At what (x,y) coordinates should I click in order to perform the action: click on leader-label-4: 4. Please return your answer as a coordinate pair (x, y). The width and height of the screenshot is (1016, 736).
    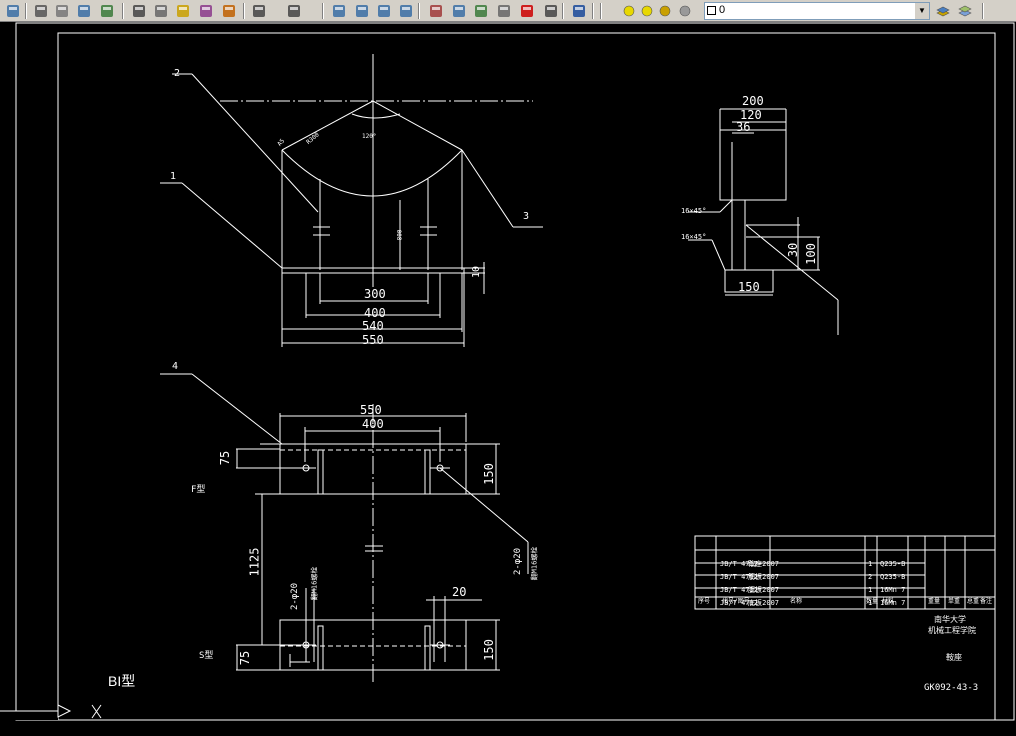
    Looking at the image, I should click on (175, 366).